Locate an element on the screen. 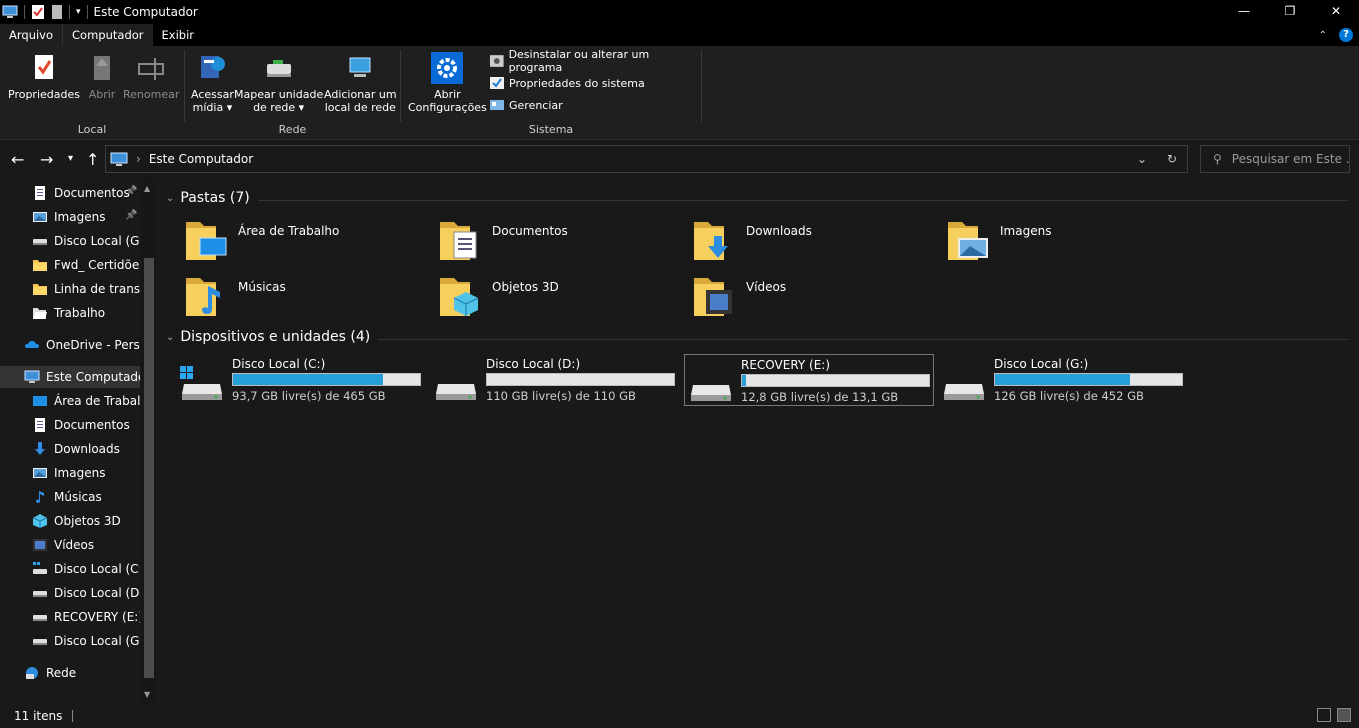 This screenshot has width=1359, height=728. sidebar-scrollbar: ▲ ▼ is located at coordinates (149, 441).